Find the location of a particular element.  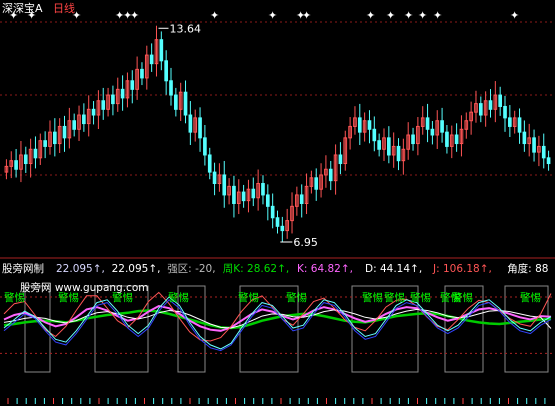

signal-label-4: 警惕 is located at coordinates (248, 297).